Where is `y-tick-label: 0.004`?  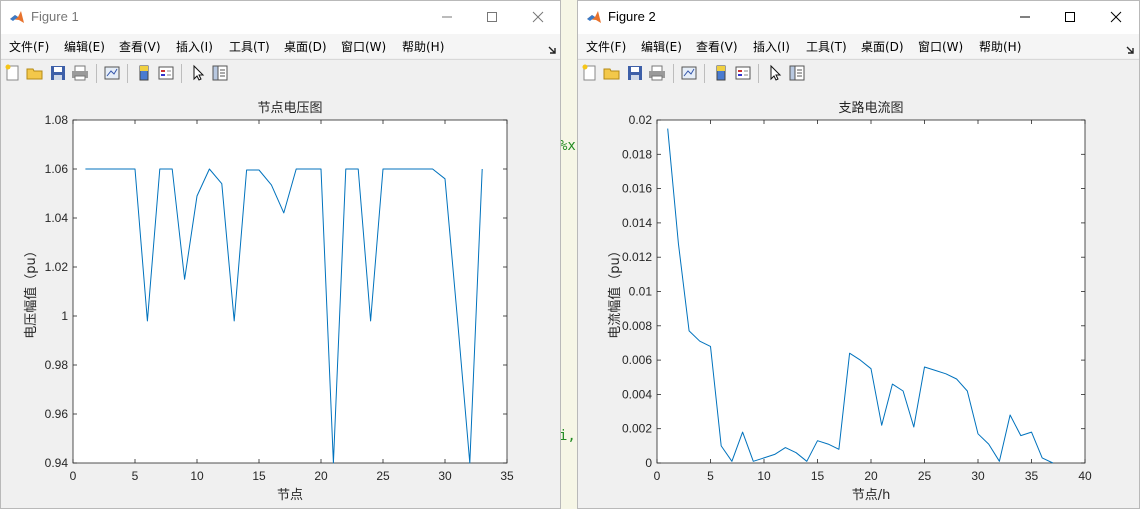
y-tick-label: 0.004 is located at coordinates (637, 394).